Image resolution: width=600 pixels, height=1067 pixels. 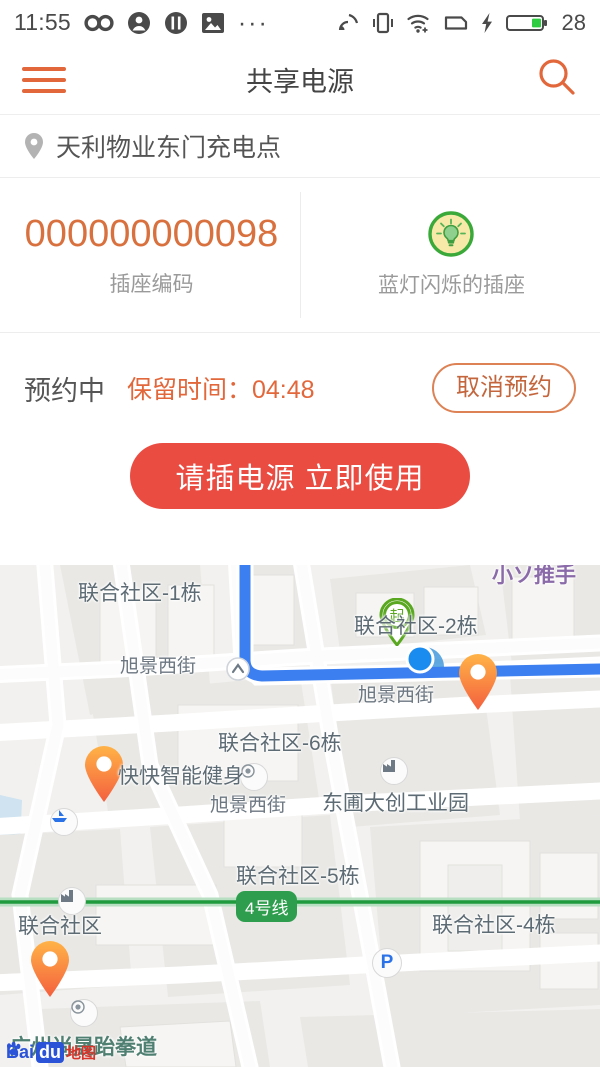 I want to click on poi-dot-taekwondo, so click(x=84, y=1013).